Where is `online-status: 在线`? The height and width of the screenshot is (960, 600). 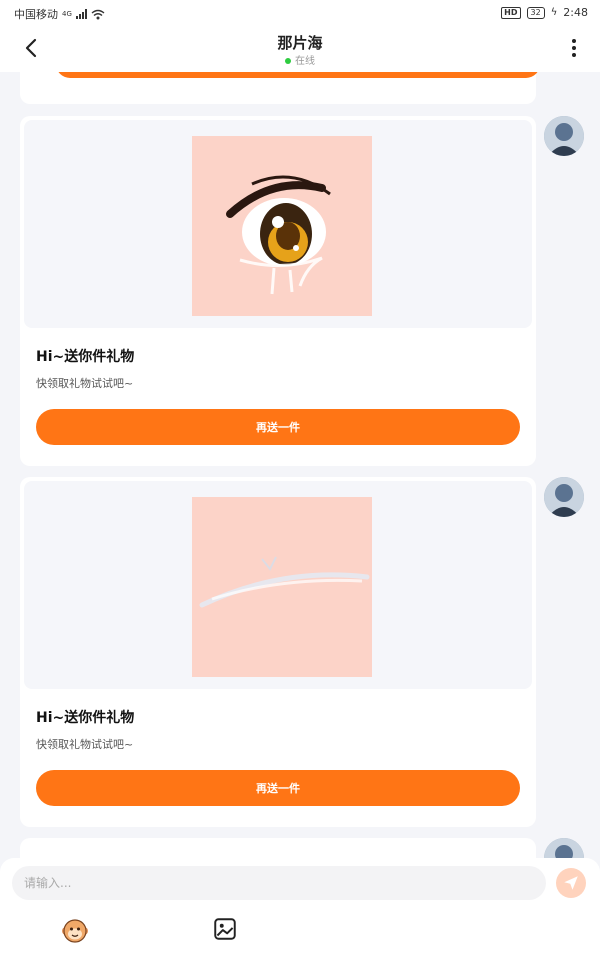
online-status: 在线 is located at coordinates (300, 59).